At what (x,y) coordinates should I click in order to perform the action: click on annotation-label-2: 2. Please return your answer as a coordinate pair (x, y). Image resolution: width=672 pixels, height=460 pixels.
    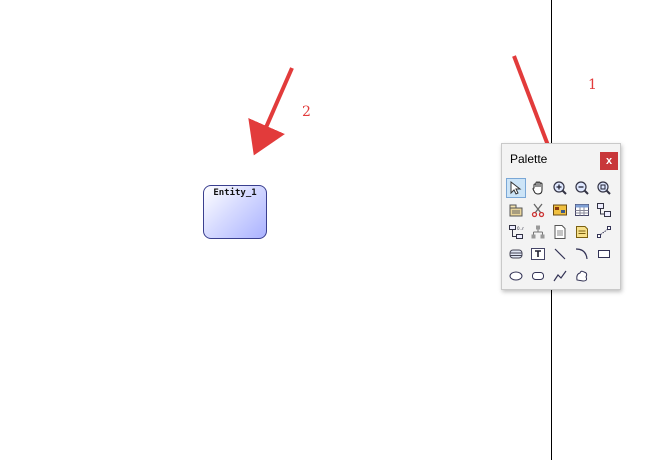
    Looking at the image, I should click on (306, 112).